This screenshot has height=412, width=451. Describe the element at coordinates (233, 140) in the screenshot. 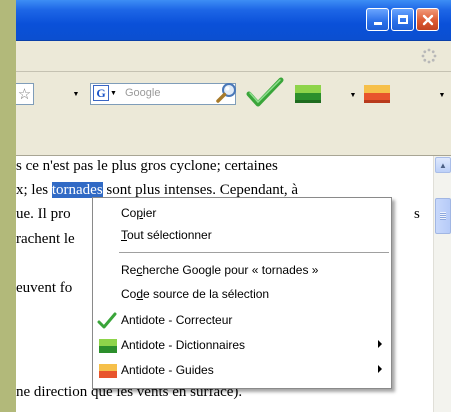

I see `tab-bar` at that location.